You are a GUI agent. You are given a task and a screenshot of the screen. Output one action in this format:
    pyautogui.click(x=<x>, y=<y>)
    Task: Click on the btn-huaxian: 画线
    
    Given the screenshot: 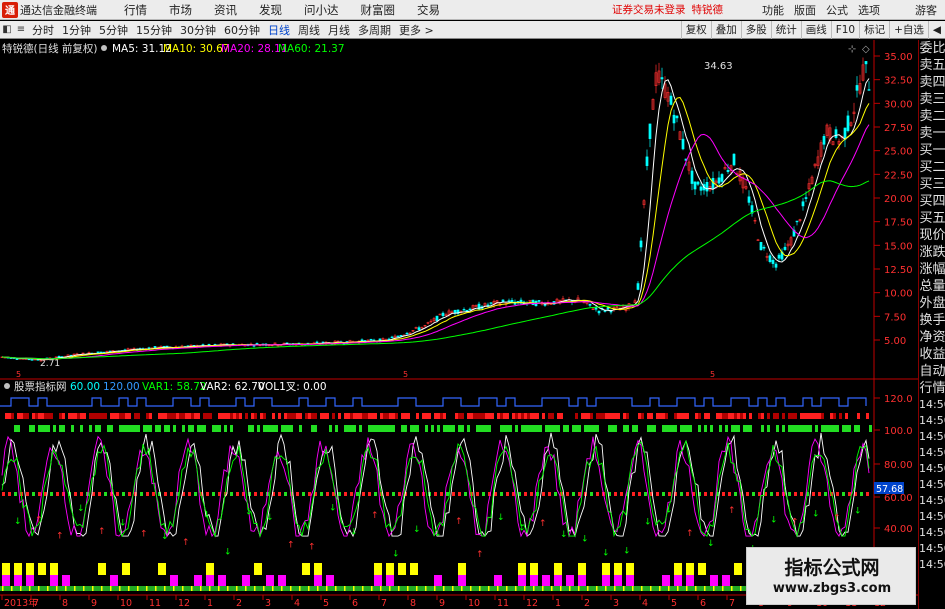 What is the action you would take?
    pyautogui.click(x=815, y=30)
    